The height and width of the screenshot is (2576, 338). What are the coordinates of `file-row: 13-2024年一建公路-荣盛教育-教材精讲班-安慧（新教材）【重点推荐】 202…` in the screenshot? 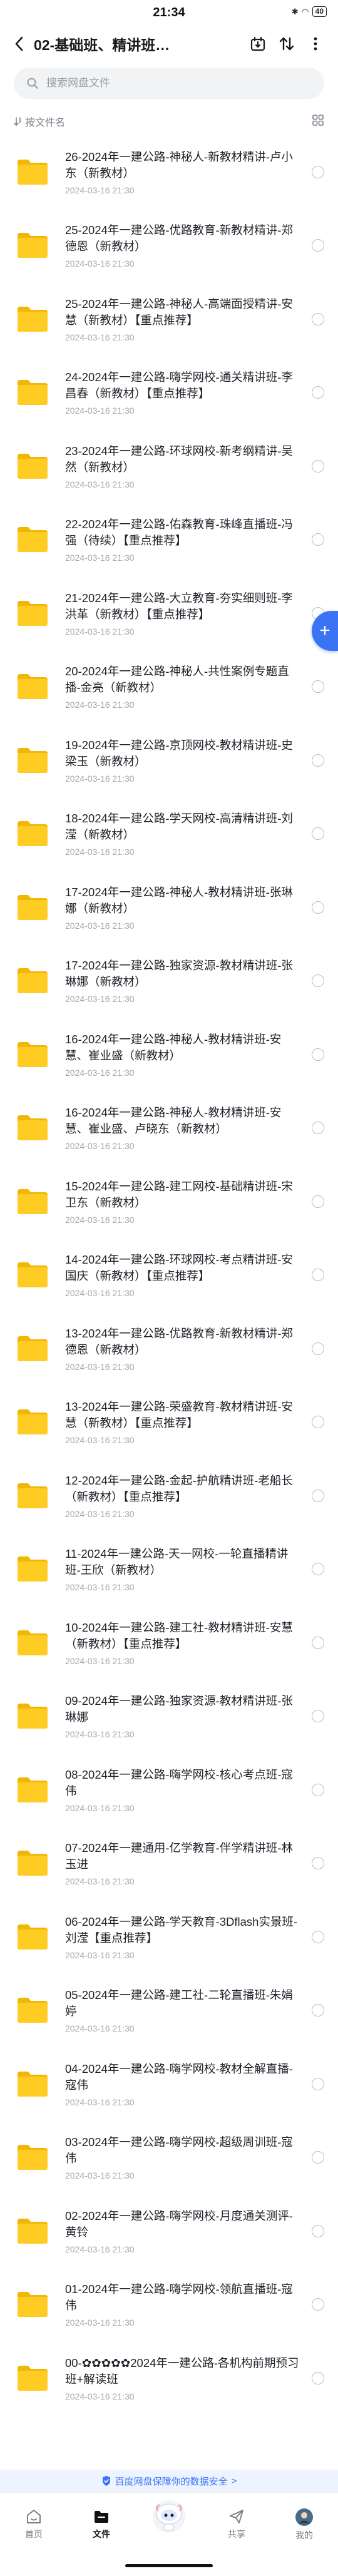 It's located at (169, 1422).